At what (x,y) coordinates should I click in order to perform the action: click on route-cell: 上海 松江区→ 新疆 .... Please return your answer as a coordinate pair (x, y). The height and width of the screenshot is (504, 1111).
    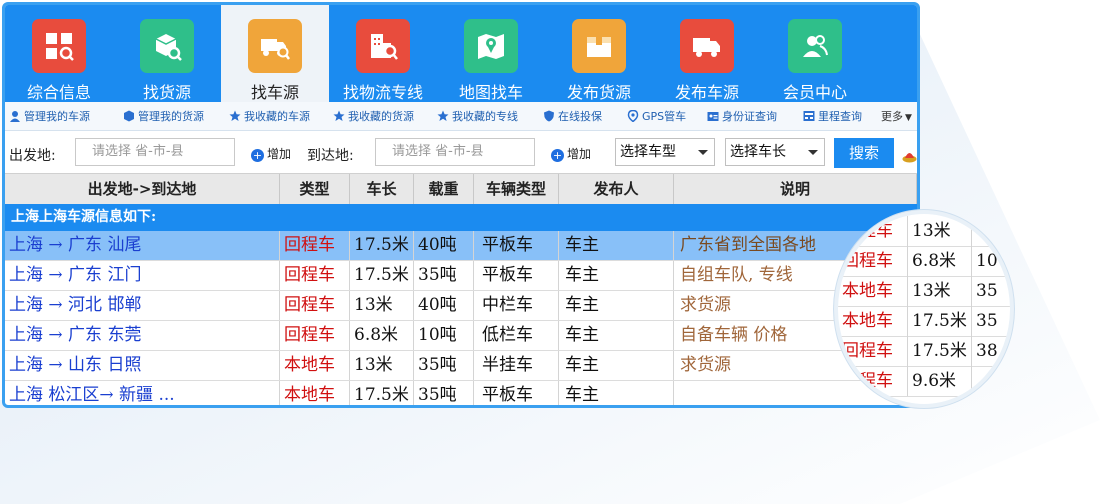
    Looking at the image, I should click on (142, 393).